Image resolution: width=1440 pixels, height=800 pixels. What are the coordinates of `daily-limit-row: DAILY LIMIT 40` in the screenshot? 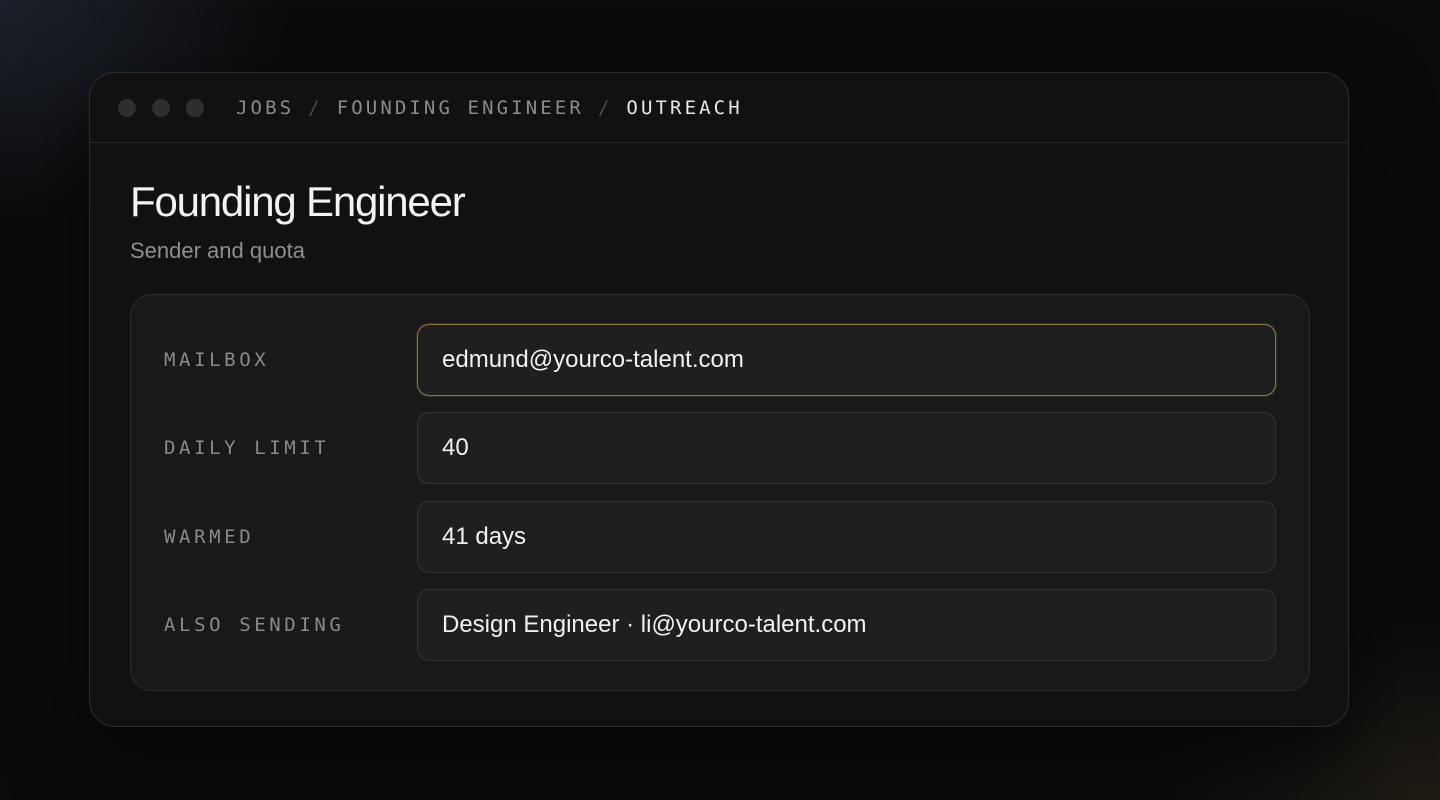 It's located at (720, 448).